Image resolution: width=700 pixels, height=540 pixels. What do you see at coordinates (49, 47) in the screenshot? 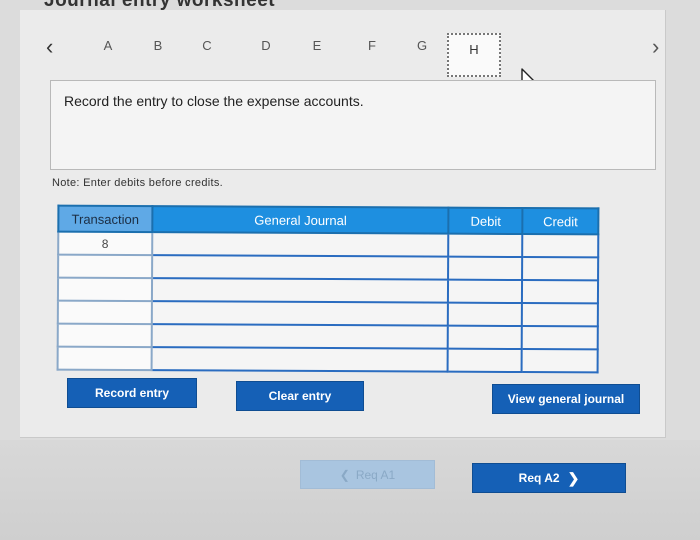
I see `previous-tab-chevron-icon: ‹` at bounding box center [49, 47].